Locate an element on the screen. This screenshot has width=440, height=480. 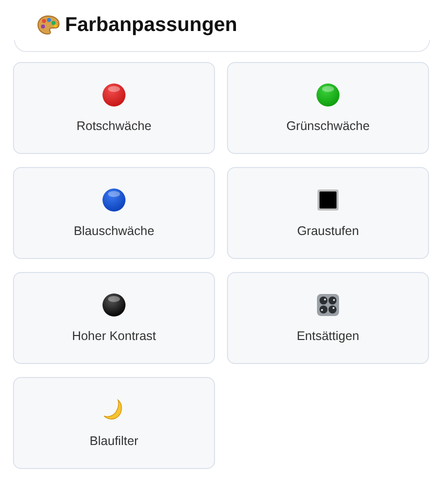
filter-option-card: Blaufilter is located at coordinates (114, 423).